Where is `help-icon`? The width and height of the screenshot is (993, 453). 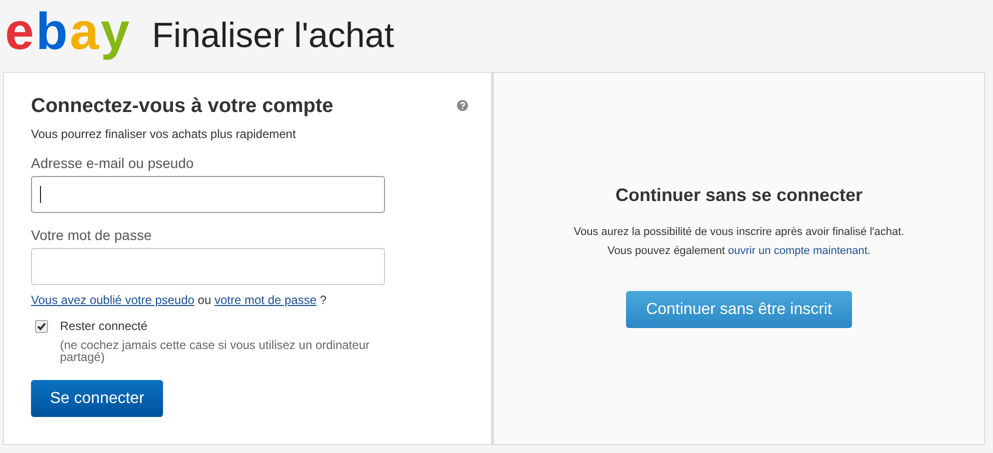
help-icon is located at coordinates (462, 105).